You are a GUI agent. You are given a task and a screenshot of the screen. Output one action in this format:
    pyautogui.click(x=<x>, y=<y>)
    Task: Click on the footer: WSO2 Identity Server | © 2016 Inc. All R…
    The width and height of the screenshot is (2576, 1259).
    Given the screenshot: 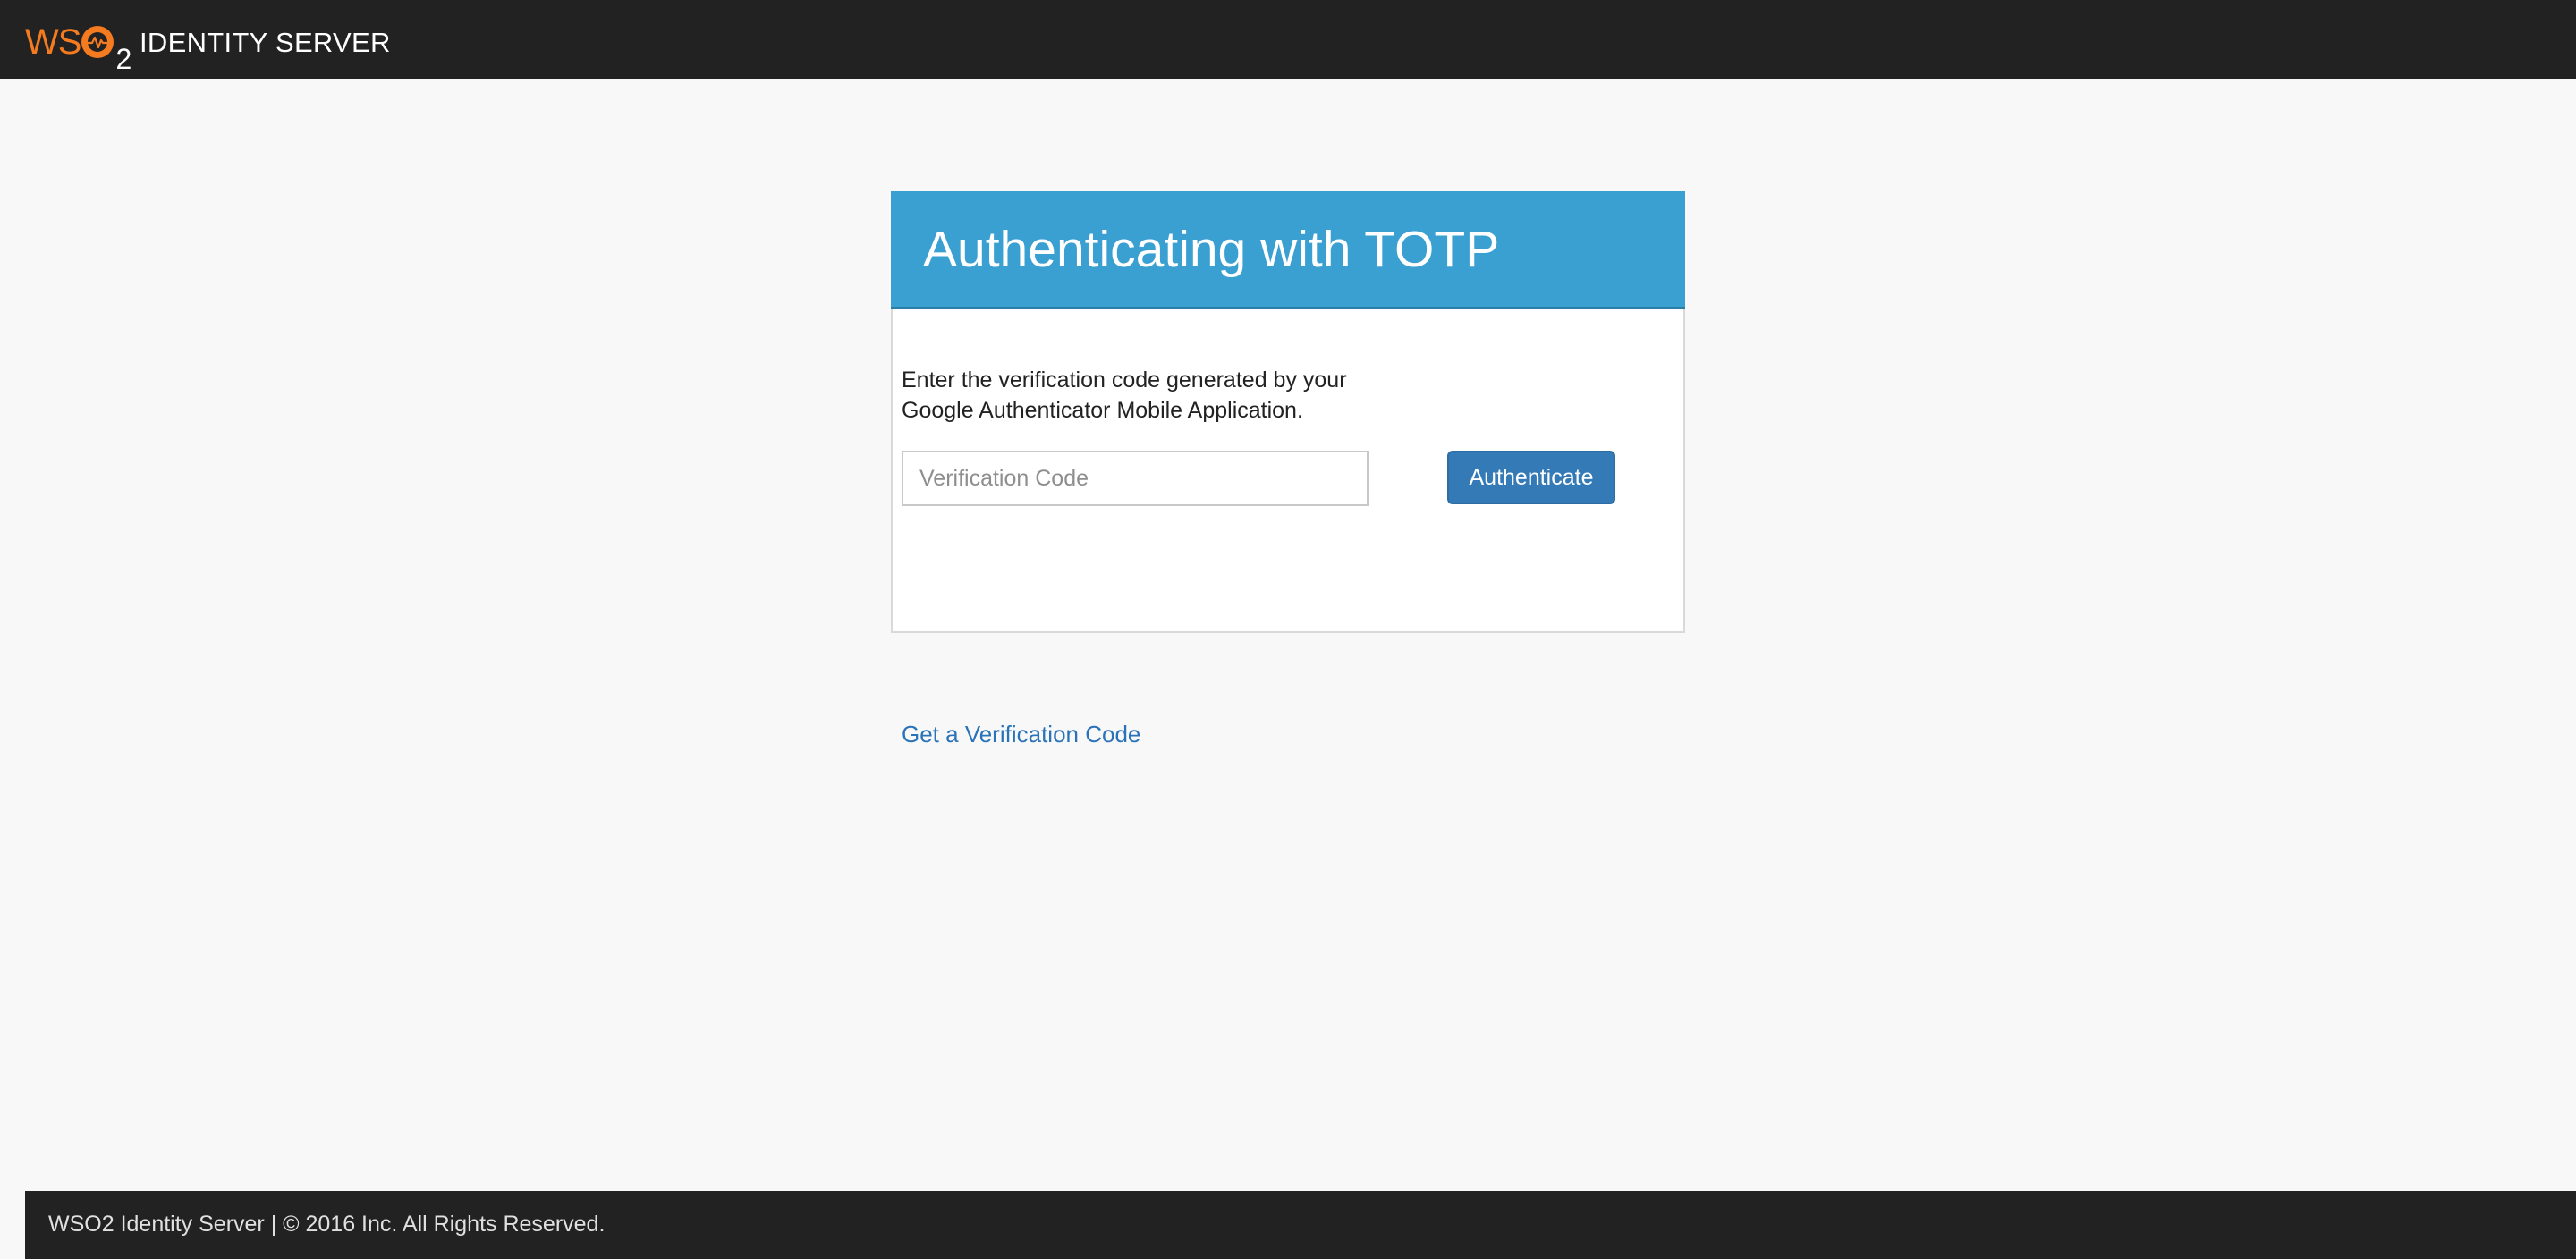 What is the action you would take?
    pyautogui.click(x=1300, y=1225)
    